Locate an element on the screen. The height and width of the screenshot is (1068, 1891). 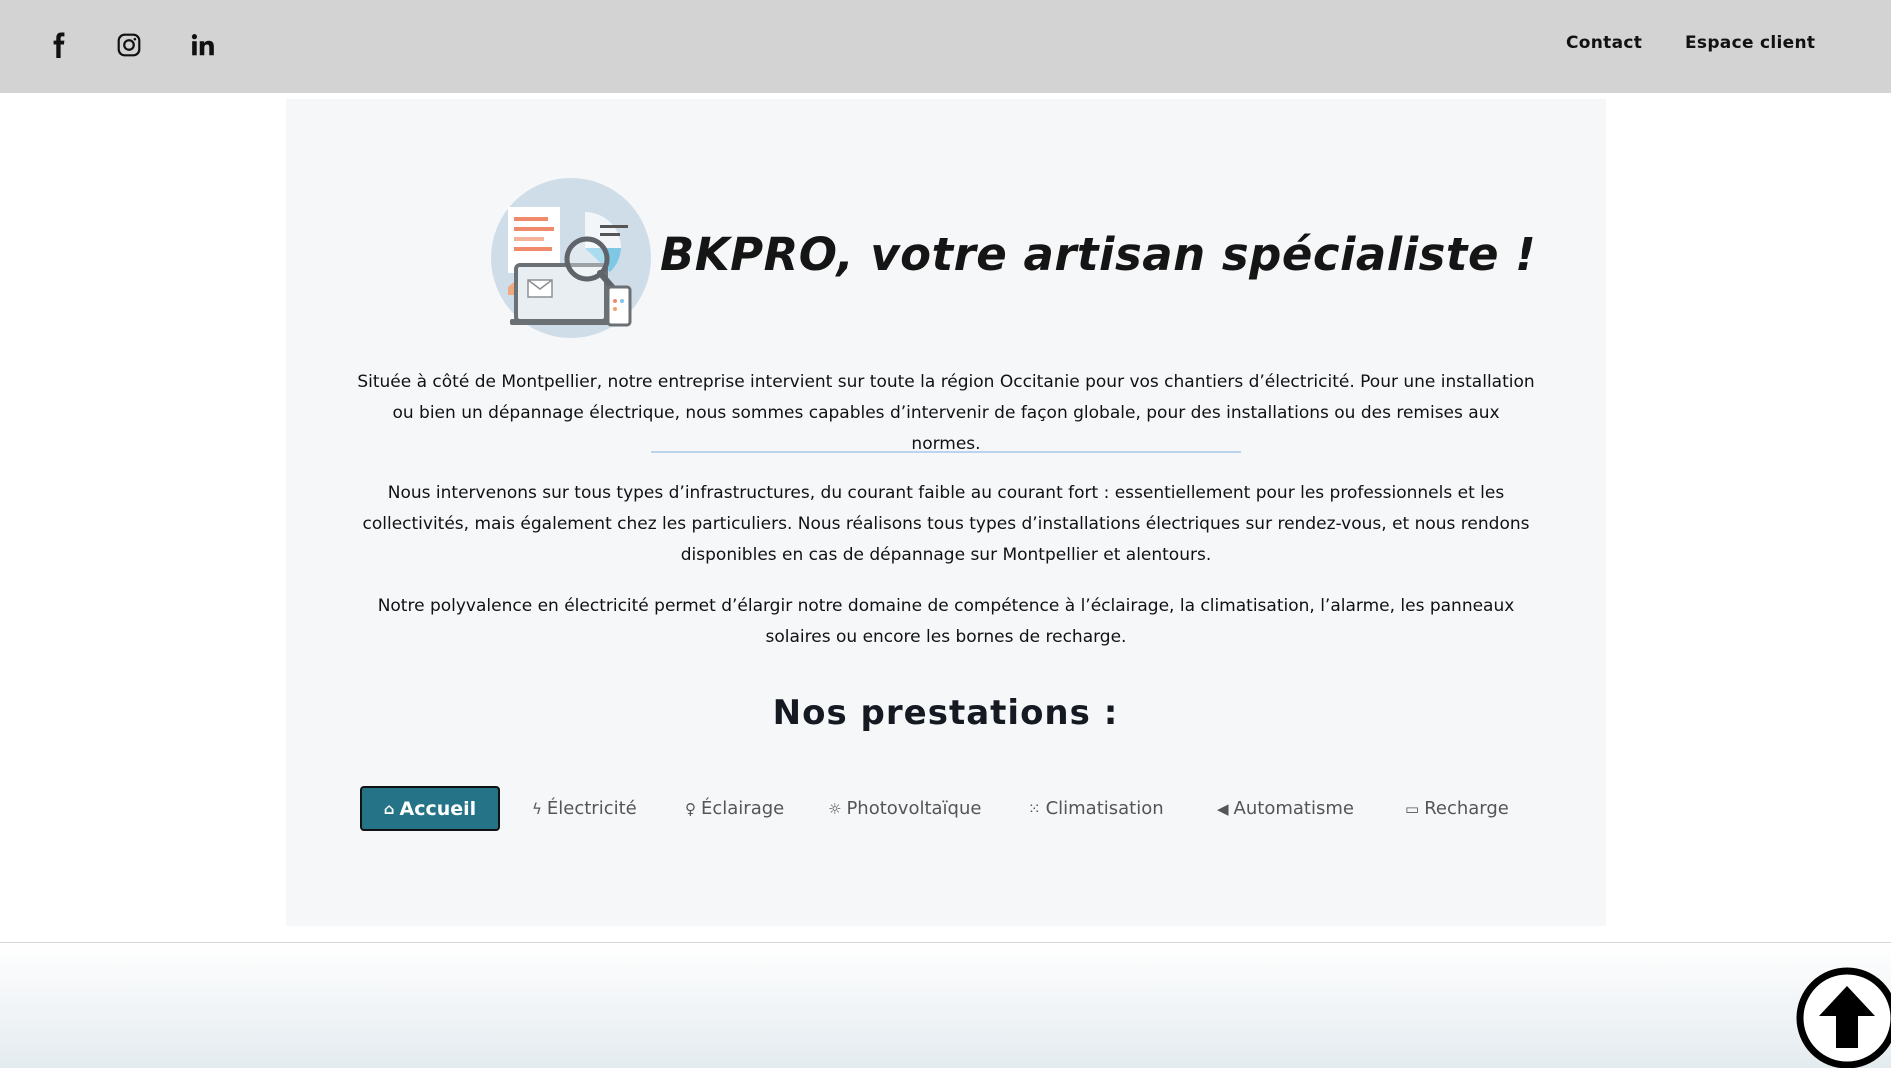
tab-photovoltaique: ☼ Photovoltaïque is located at coordinates (904, 808).